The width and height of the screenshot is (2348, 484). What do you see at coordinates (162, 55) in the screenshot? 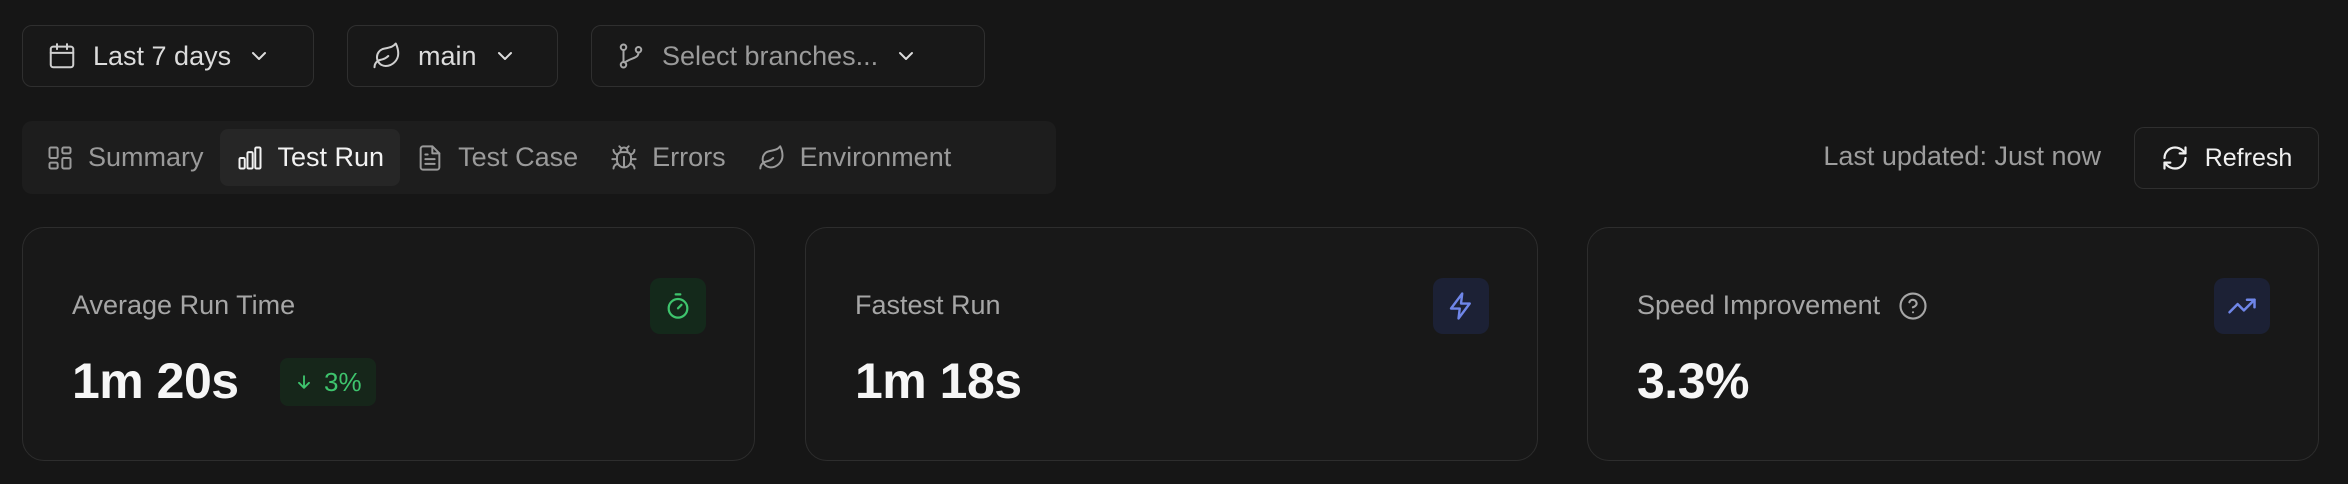
I see `date-range-label: Last 7 days` at bounding box center [162, 55].